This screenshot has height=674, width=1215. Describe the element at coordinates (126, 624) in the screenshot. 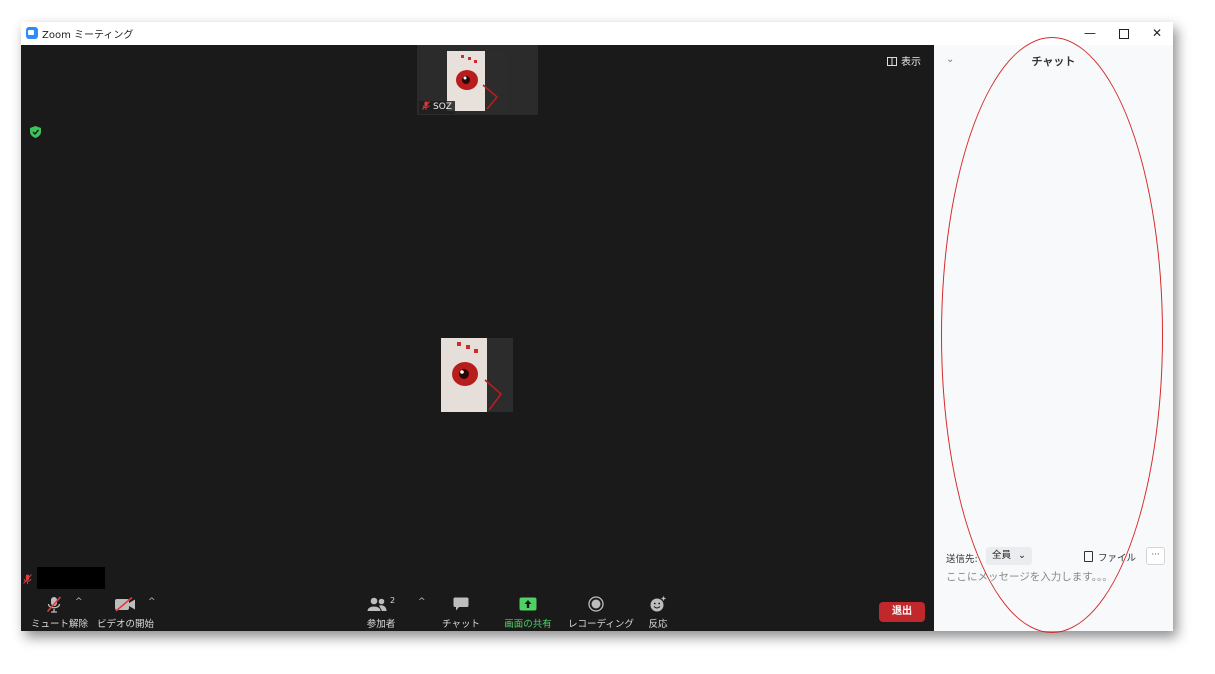

I see `start-video-label: ビデオの開始` at that location.